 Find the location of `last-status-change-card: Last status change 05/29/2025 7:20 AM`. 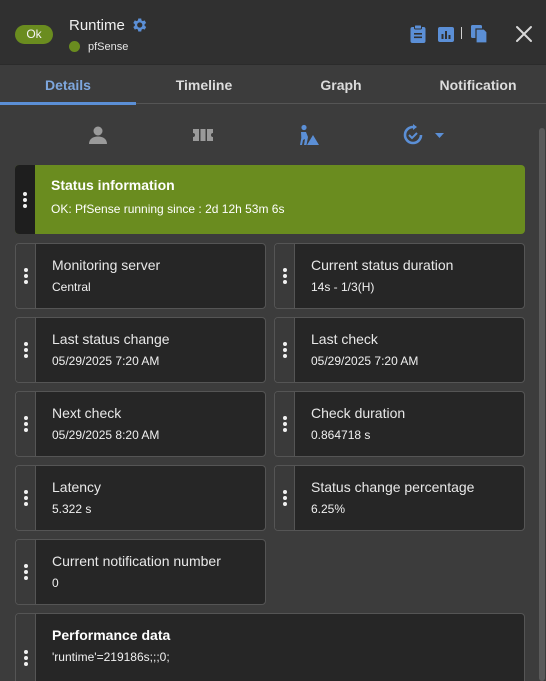

last-status-change-card: Last status change 05/29/2025 7:20 AM is located at coordinates (140, 350).